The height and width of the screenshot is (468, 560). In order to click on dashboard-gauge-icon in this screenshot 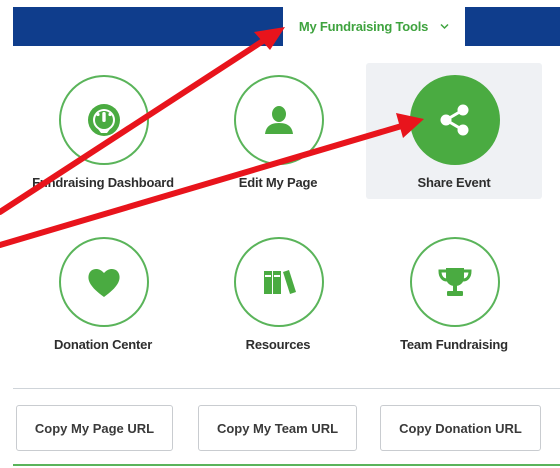, I will do `click(104, 120)`.